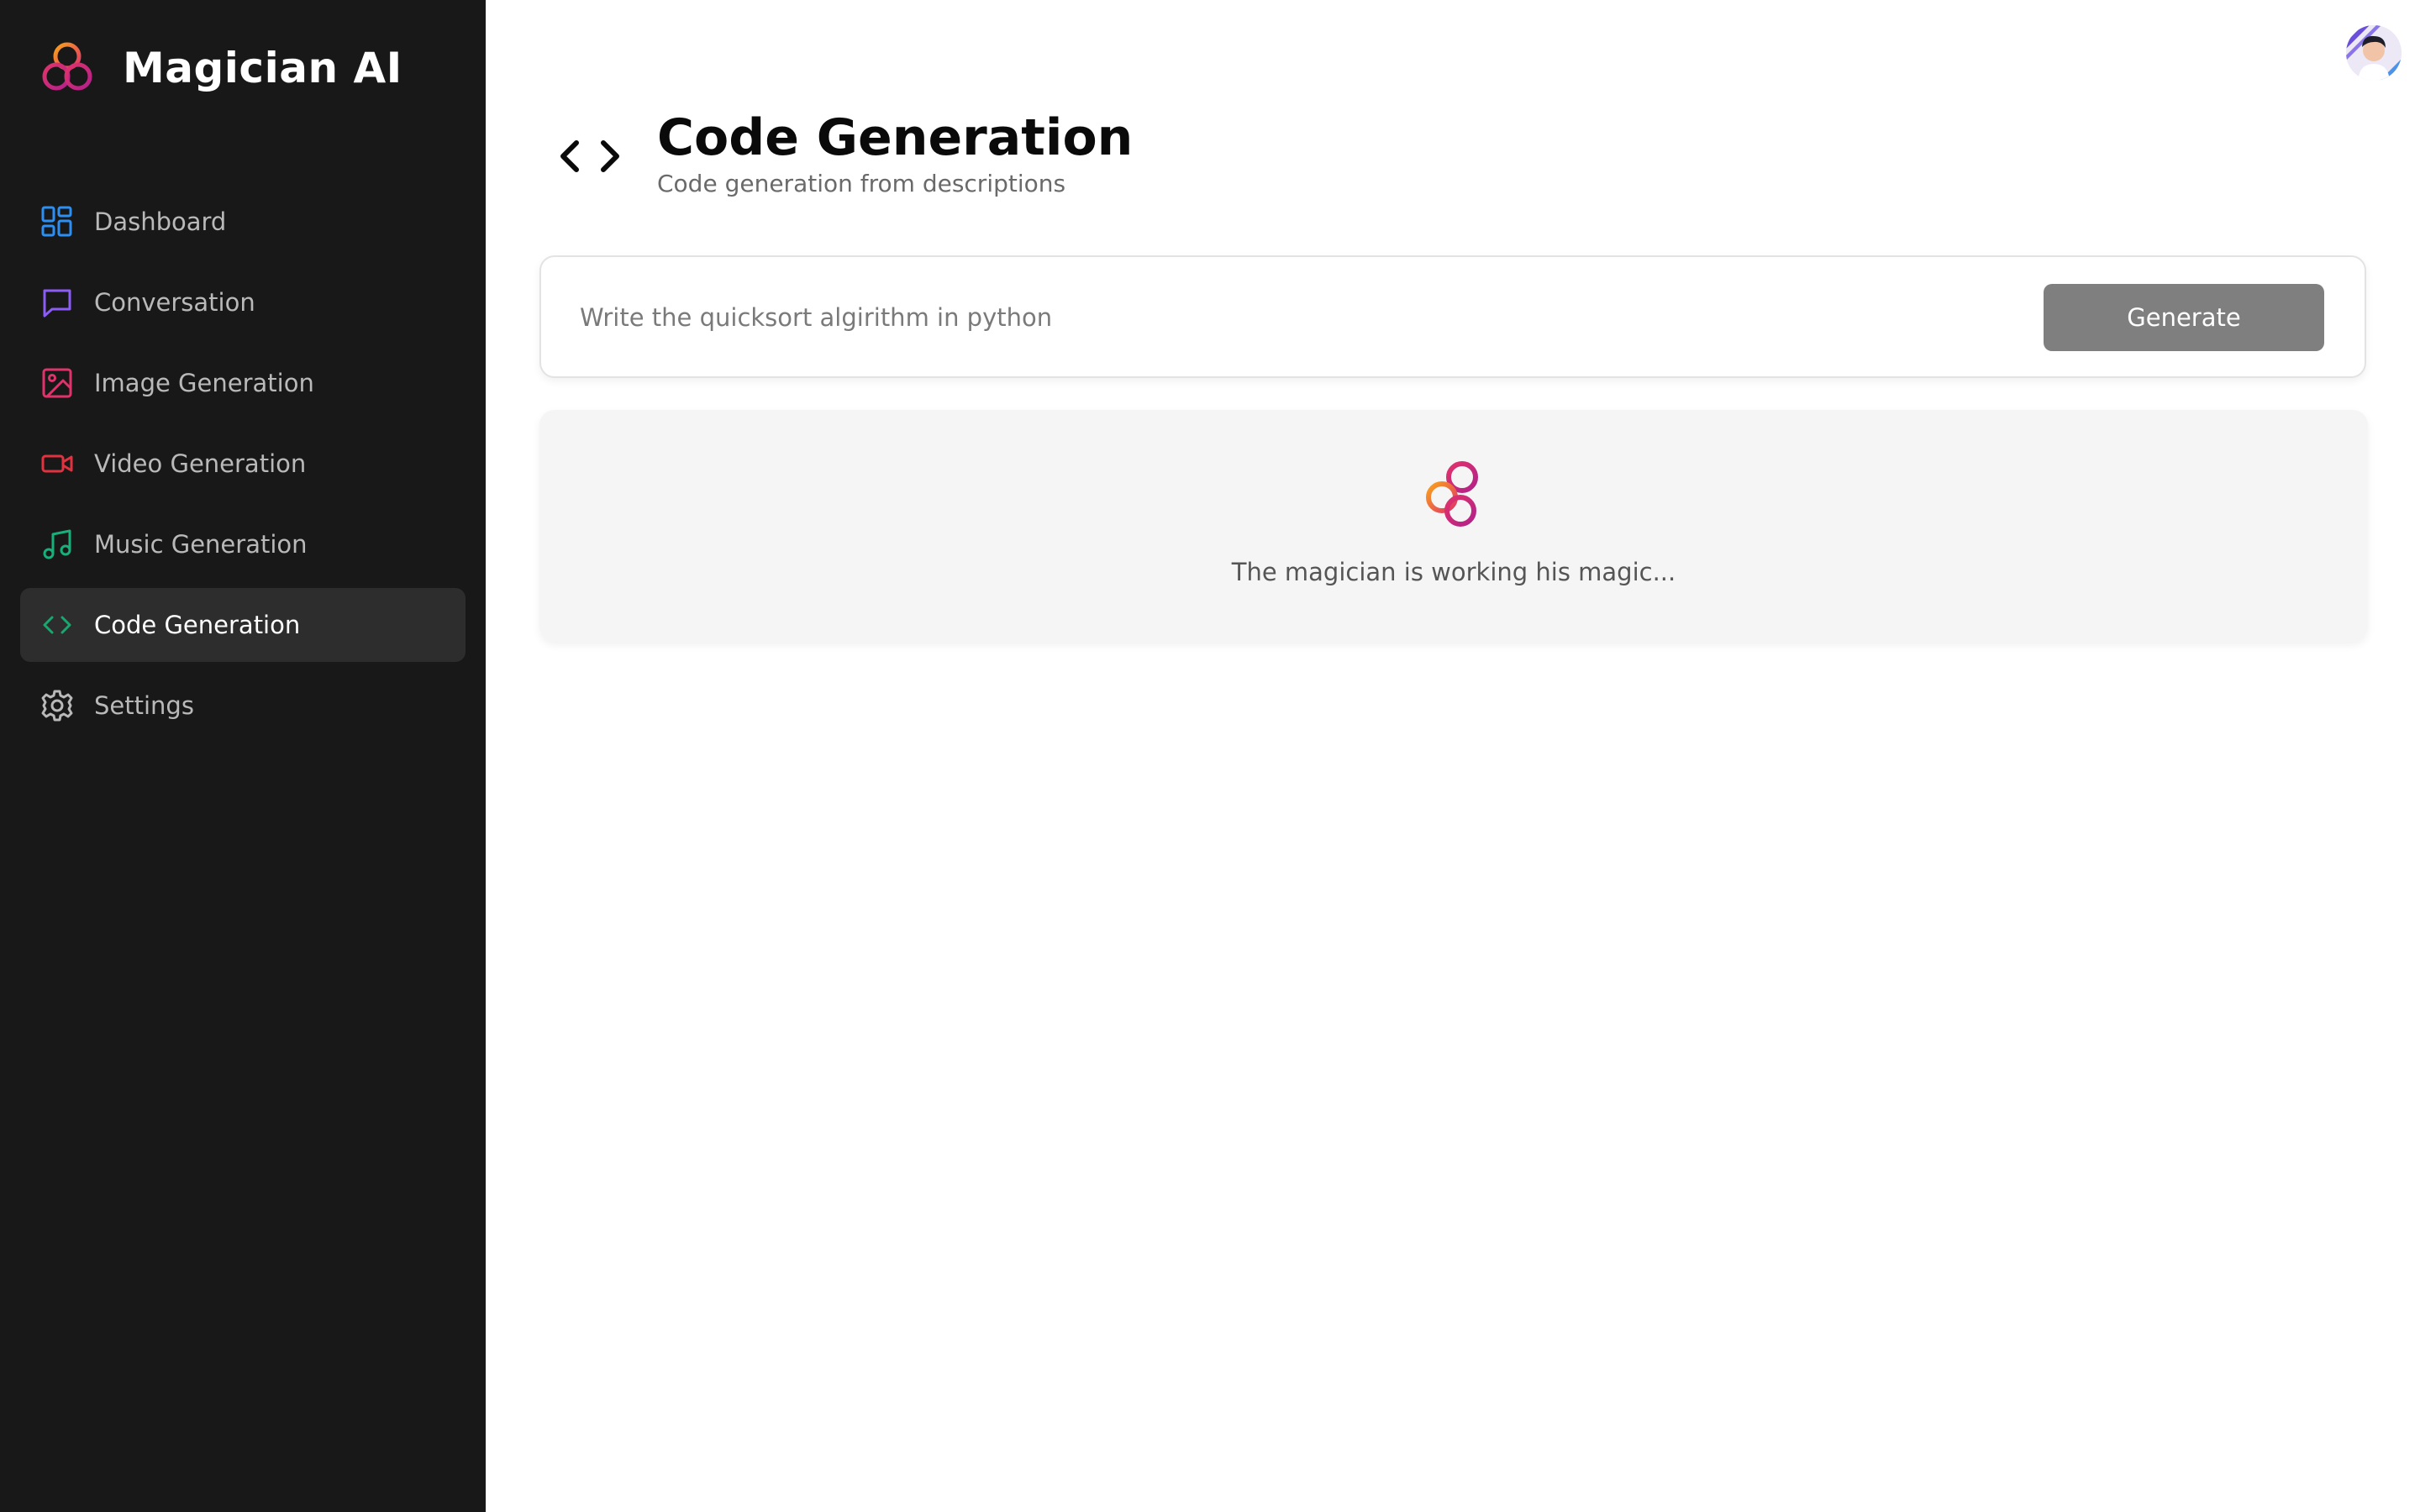 Image resolution: width=2420 pixels, height=1512 pixels. I want to click on sidebar-item-dashboard: Dashboard, so click(243, 222).